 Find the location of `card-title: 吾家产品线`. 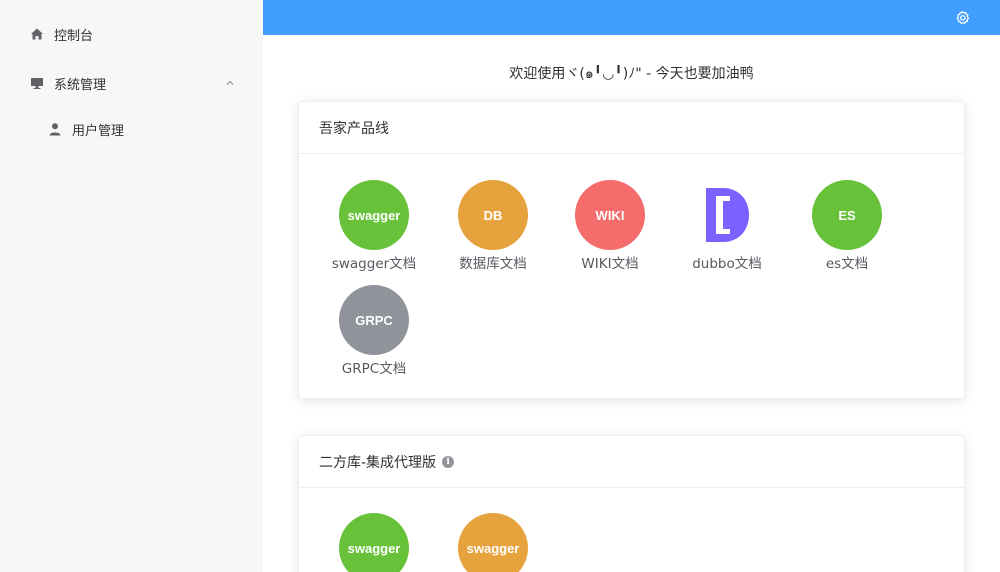

card-title: 吾家产品线 is located at coordinates (354, 128).